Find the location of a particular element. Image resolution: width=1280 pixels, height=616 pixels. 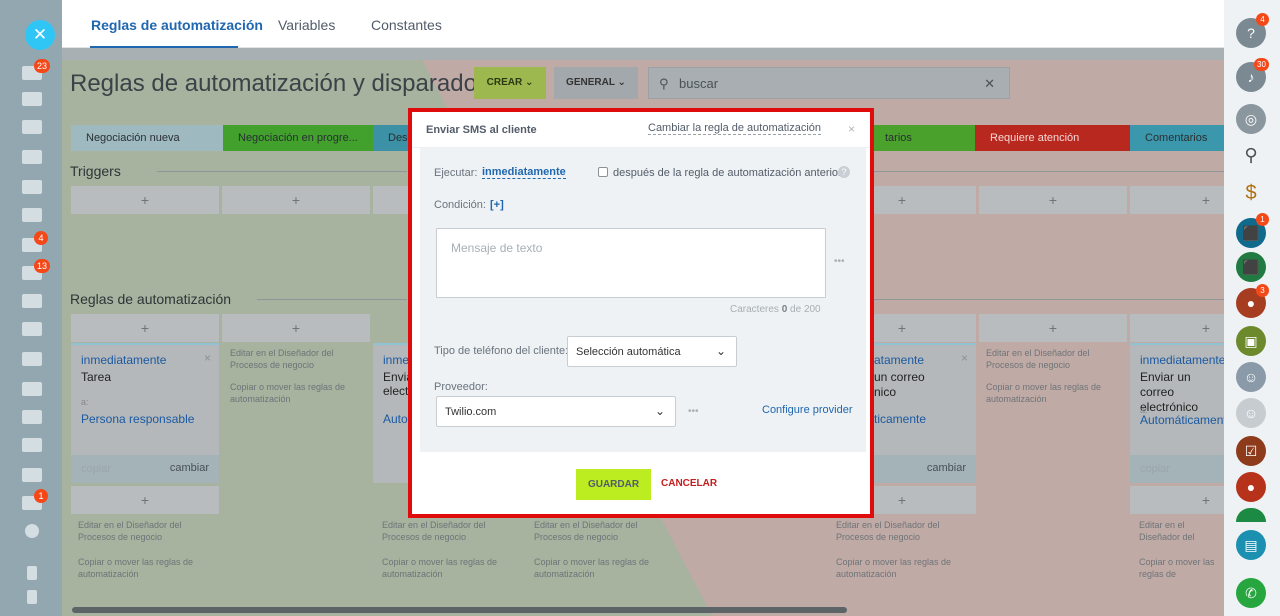

mail-icon is located at coordinates (32, 389).